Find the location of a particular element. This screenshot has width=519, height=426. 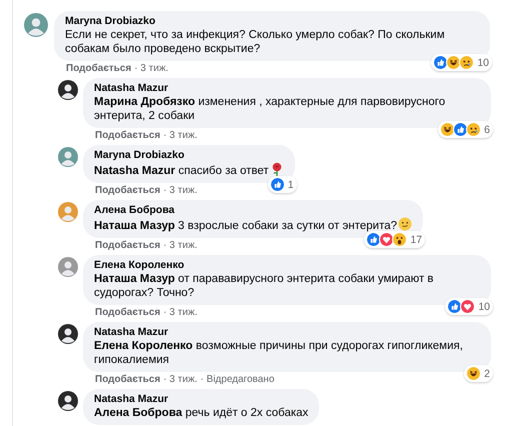

author-name: Елена Короленко is located at coordinates (287, 265).